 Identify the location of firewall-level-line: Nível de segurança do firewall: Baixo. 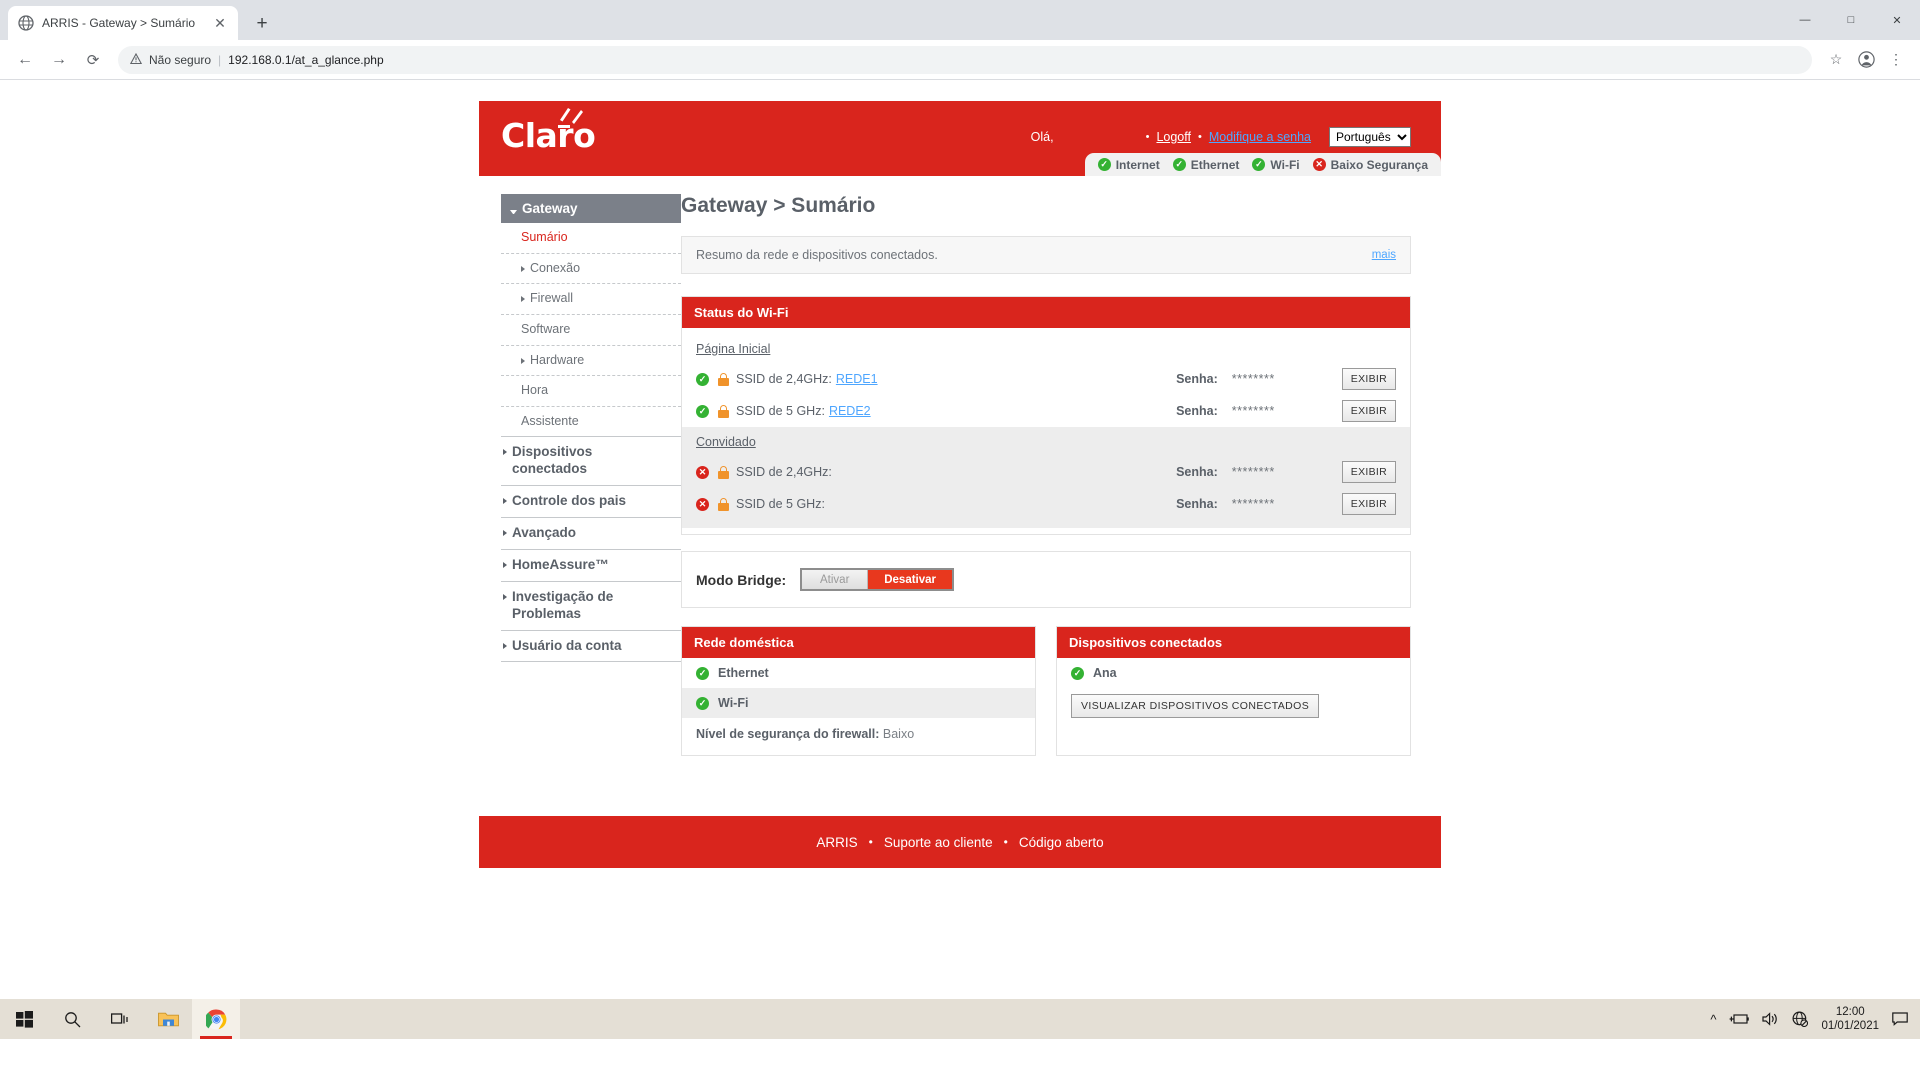
(858, 736).